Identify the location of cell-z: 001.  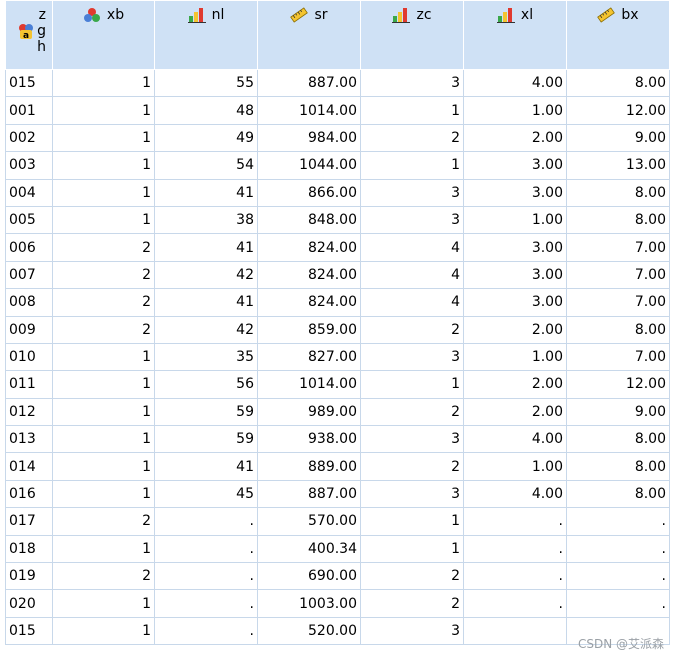
(29, 110).